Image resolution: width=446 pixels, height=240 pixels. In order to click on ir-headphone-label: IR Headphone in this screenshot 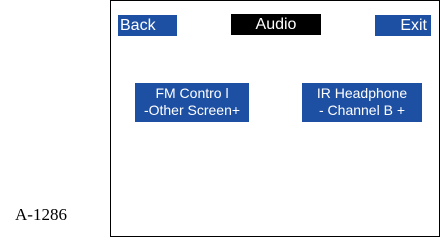, I will do `click(362, 93)`.